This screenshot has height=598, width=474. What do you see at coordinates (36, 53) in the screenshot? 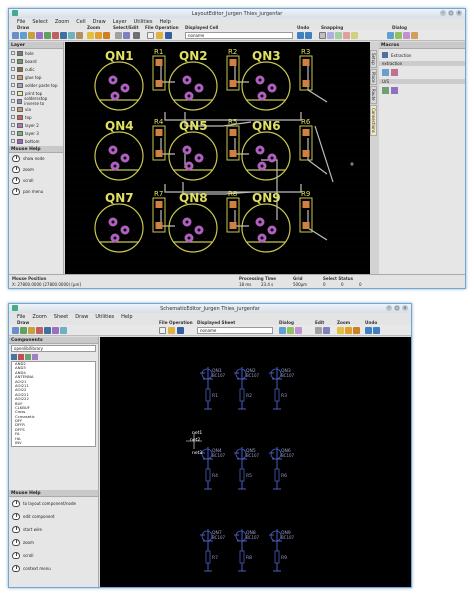
I see `layer-item: hole` at bounding box center [36, 53].